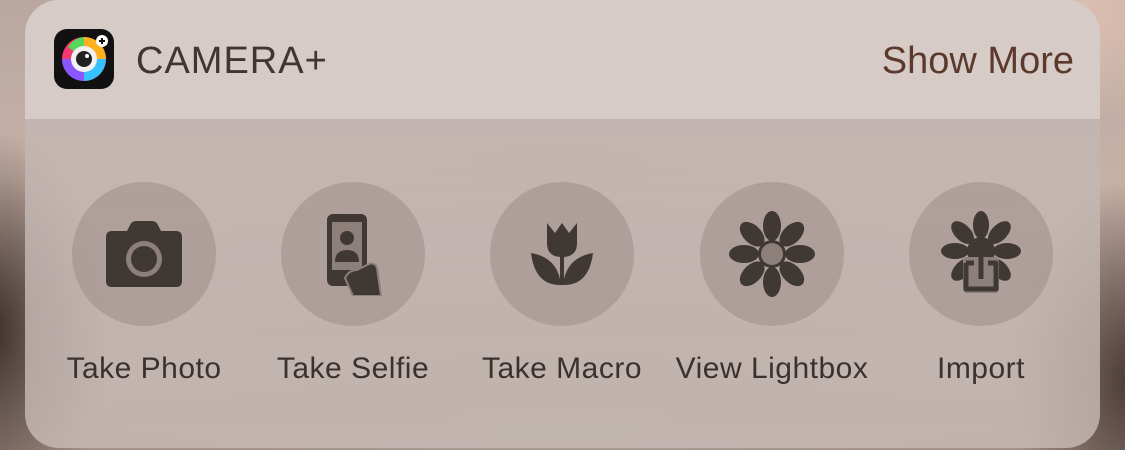 This screenshot has height=450, width=1125. I want to click on take-selfie-action: Take Selfie, so click(353, 284).